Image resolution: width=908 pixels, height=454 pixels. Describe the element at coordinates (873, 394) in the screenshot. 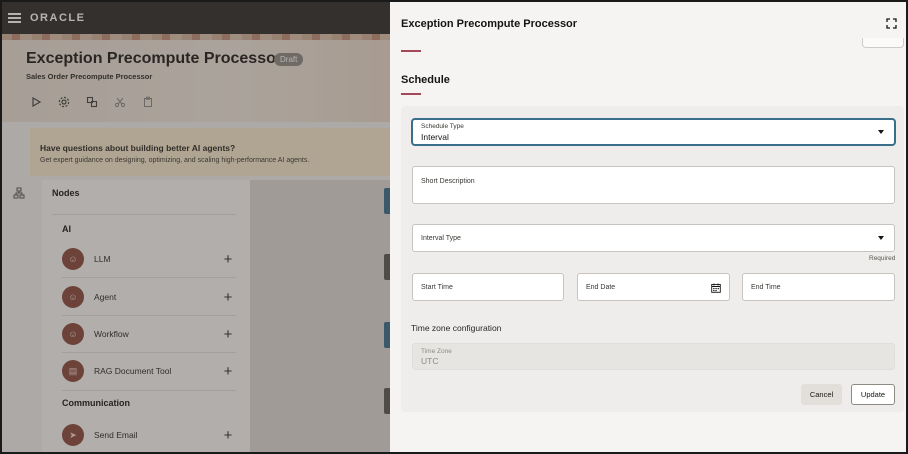

I see `update-button: Update` at that location.